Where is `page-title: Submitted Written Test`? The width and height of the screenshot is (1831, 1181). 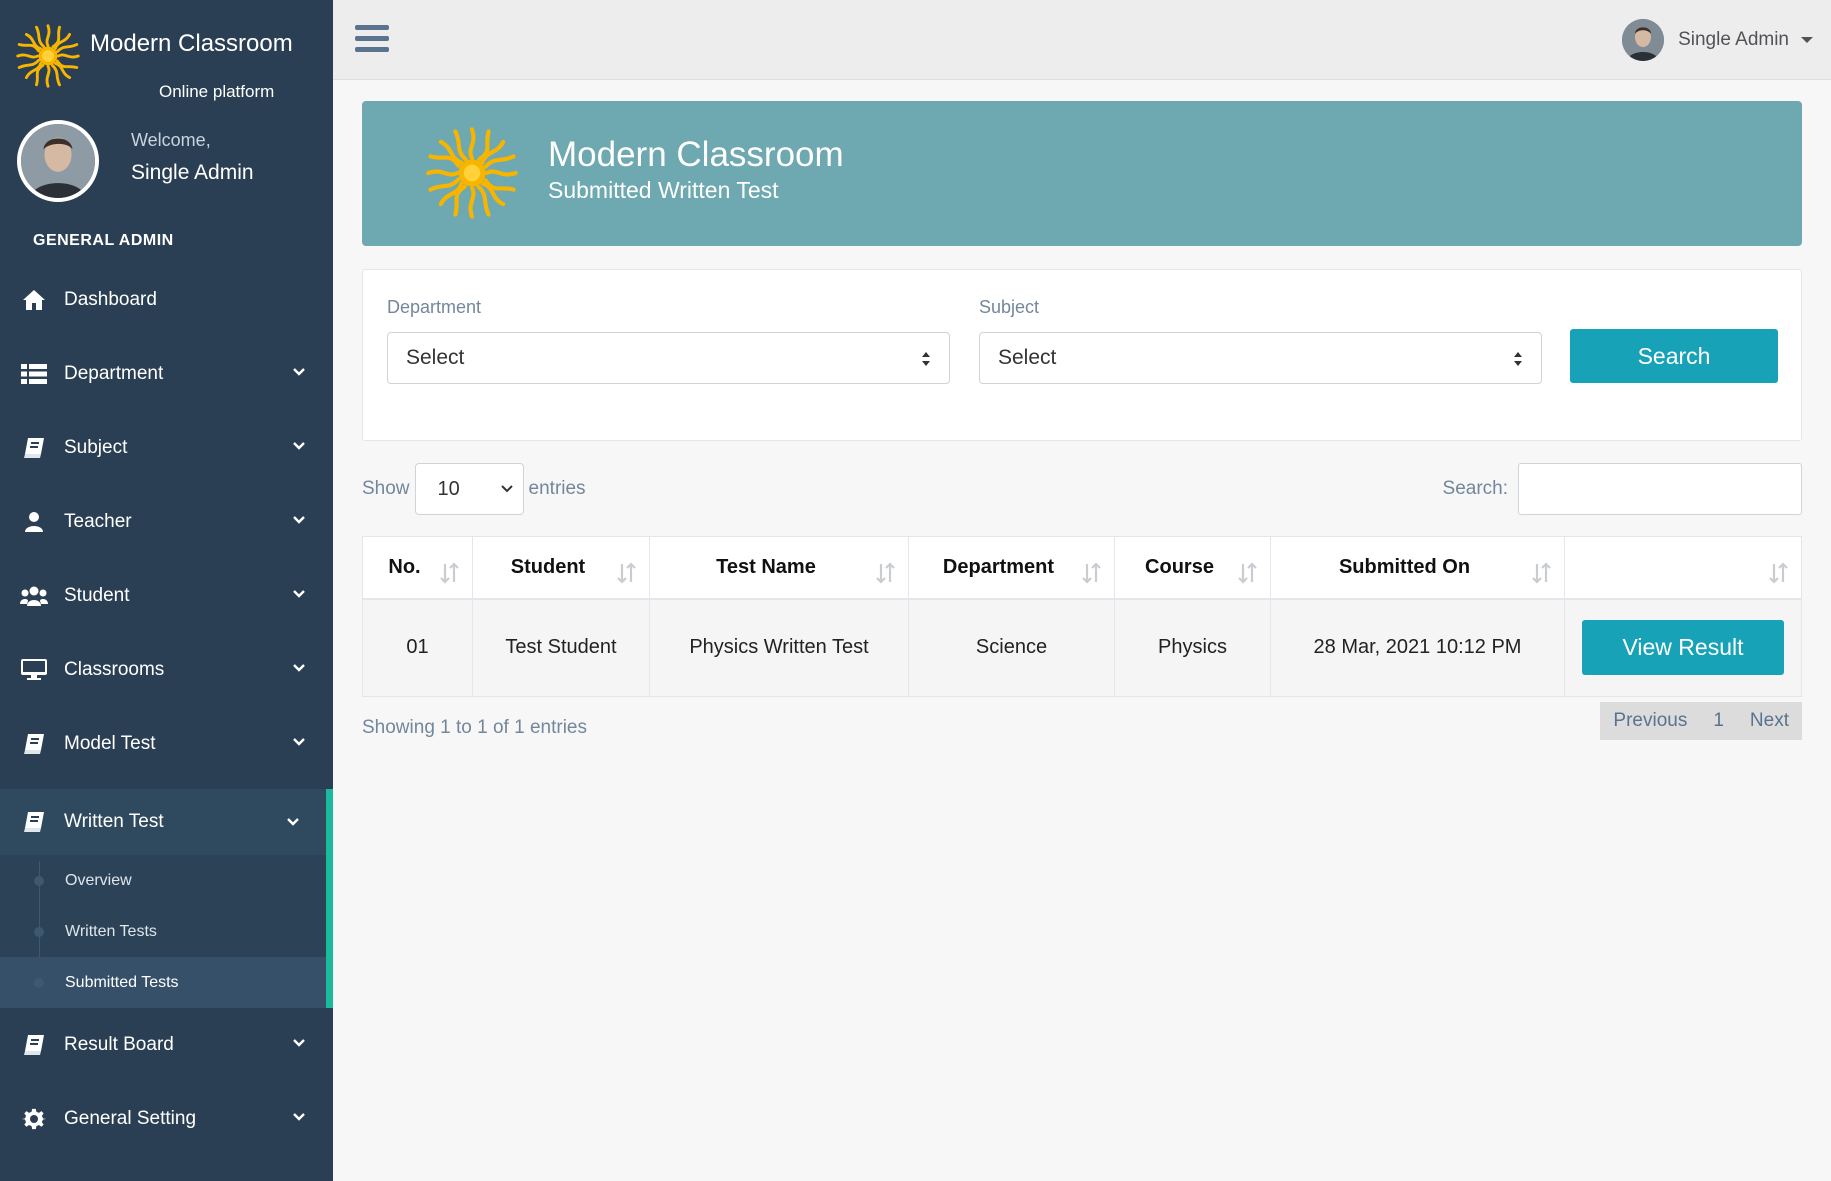 page-title: Submitted Written Test is located at coordinates (663, 190).